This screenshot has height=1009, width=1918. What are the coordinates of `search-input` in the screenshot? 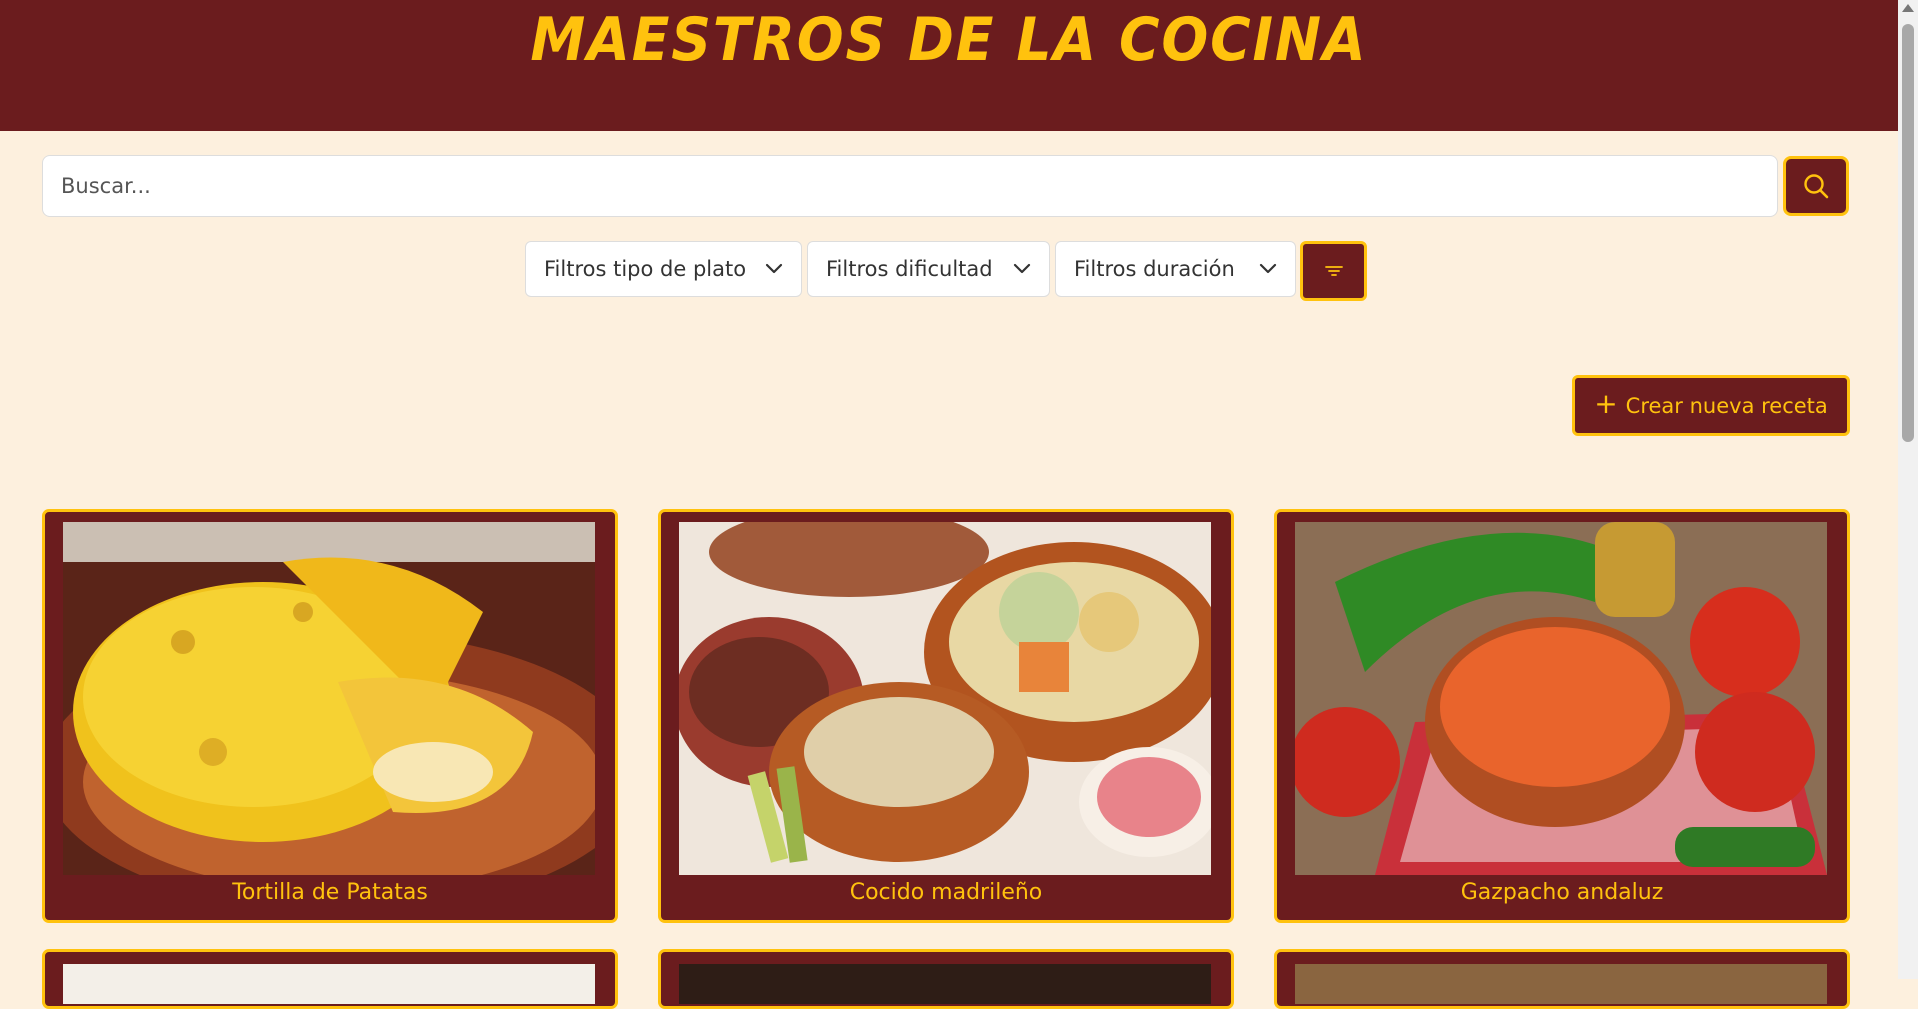 It's located at (910, 186).